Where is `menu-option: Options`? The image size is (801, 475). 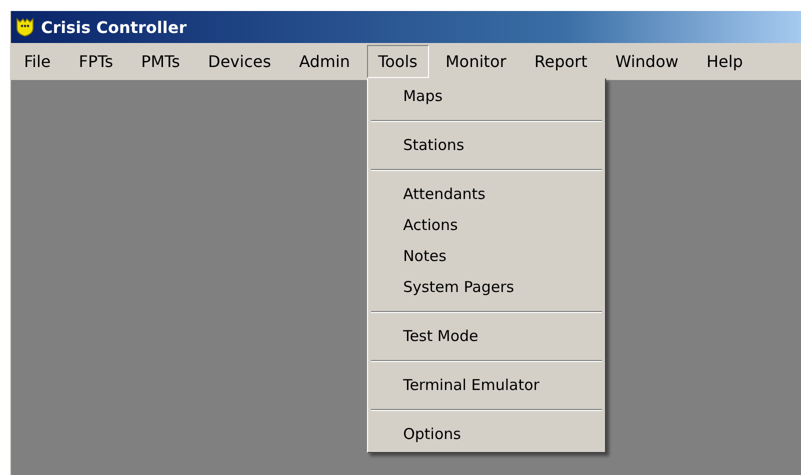
menu-option: Options is located at coordinates (487, 434).